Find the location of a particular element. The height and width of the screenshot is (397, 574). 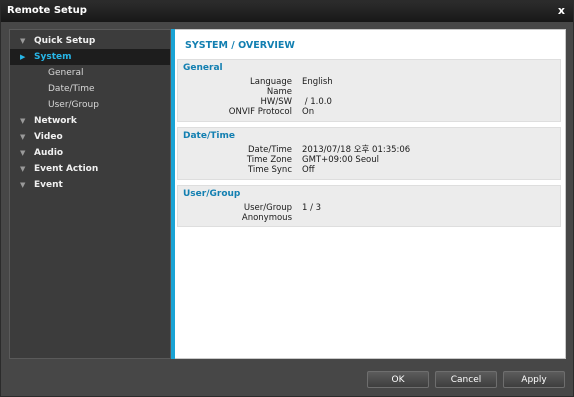

info-label: Language is located at coordinates (271, 82).